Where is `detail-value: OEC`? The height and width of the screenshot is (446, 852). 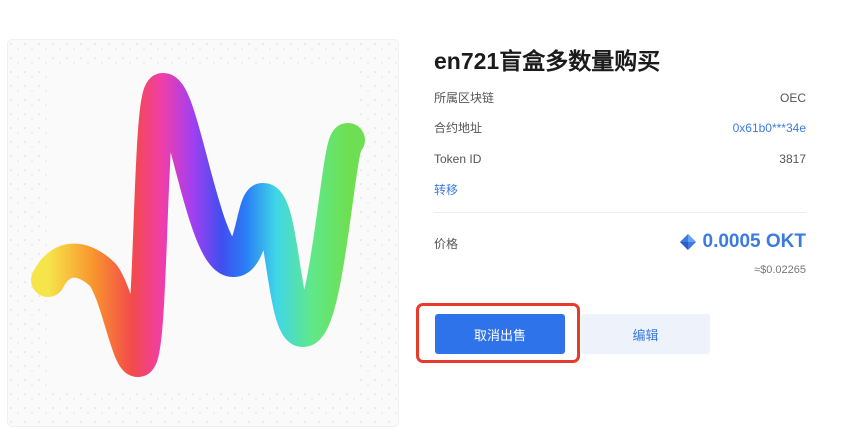
detail-value: OEC is located at coordinates (792, 98).